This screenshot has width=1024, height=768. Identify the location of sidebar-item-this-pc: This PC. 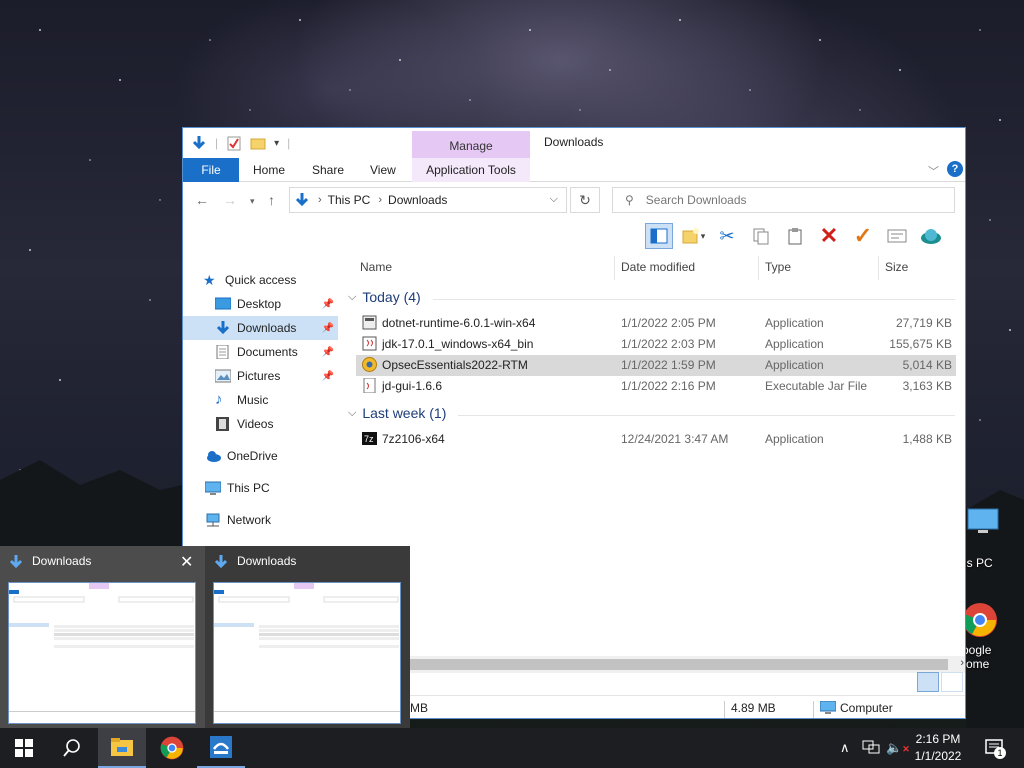
(260, 488).